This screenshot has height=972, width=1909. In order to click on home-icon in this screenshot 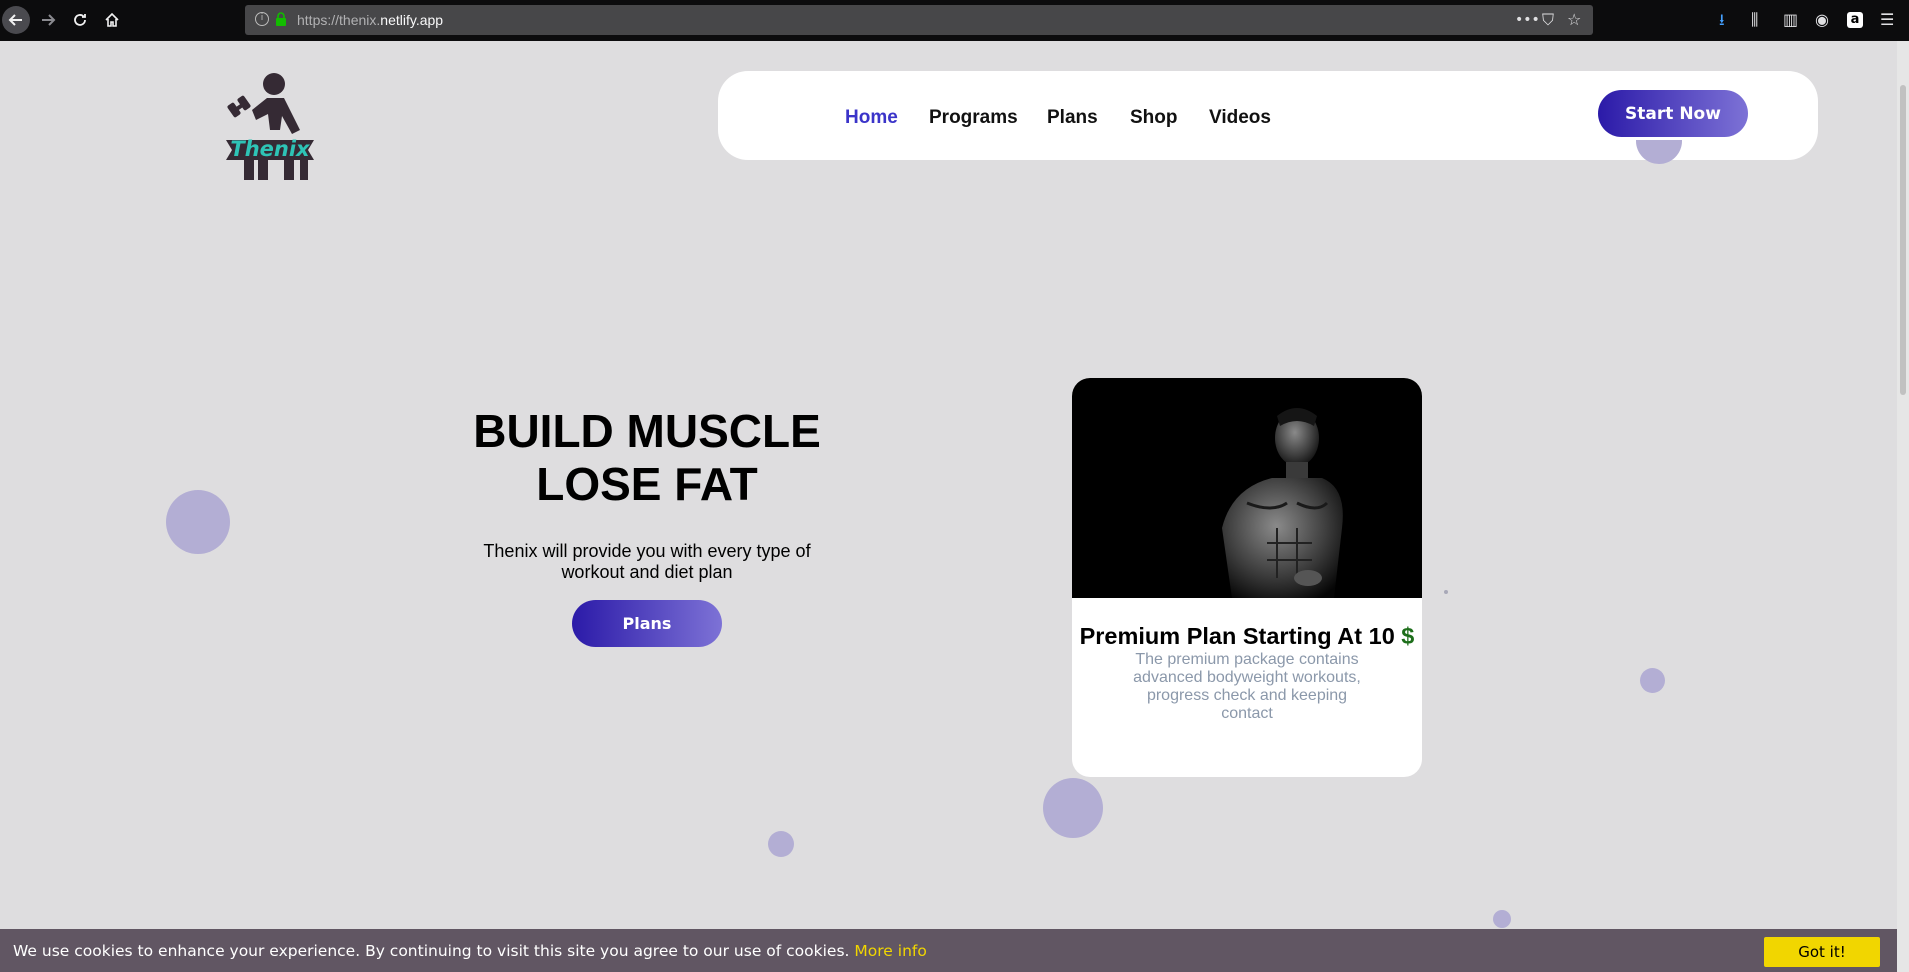, I will do `click(112, 19)`.